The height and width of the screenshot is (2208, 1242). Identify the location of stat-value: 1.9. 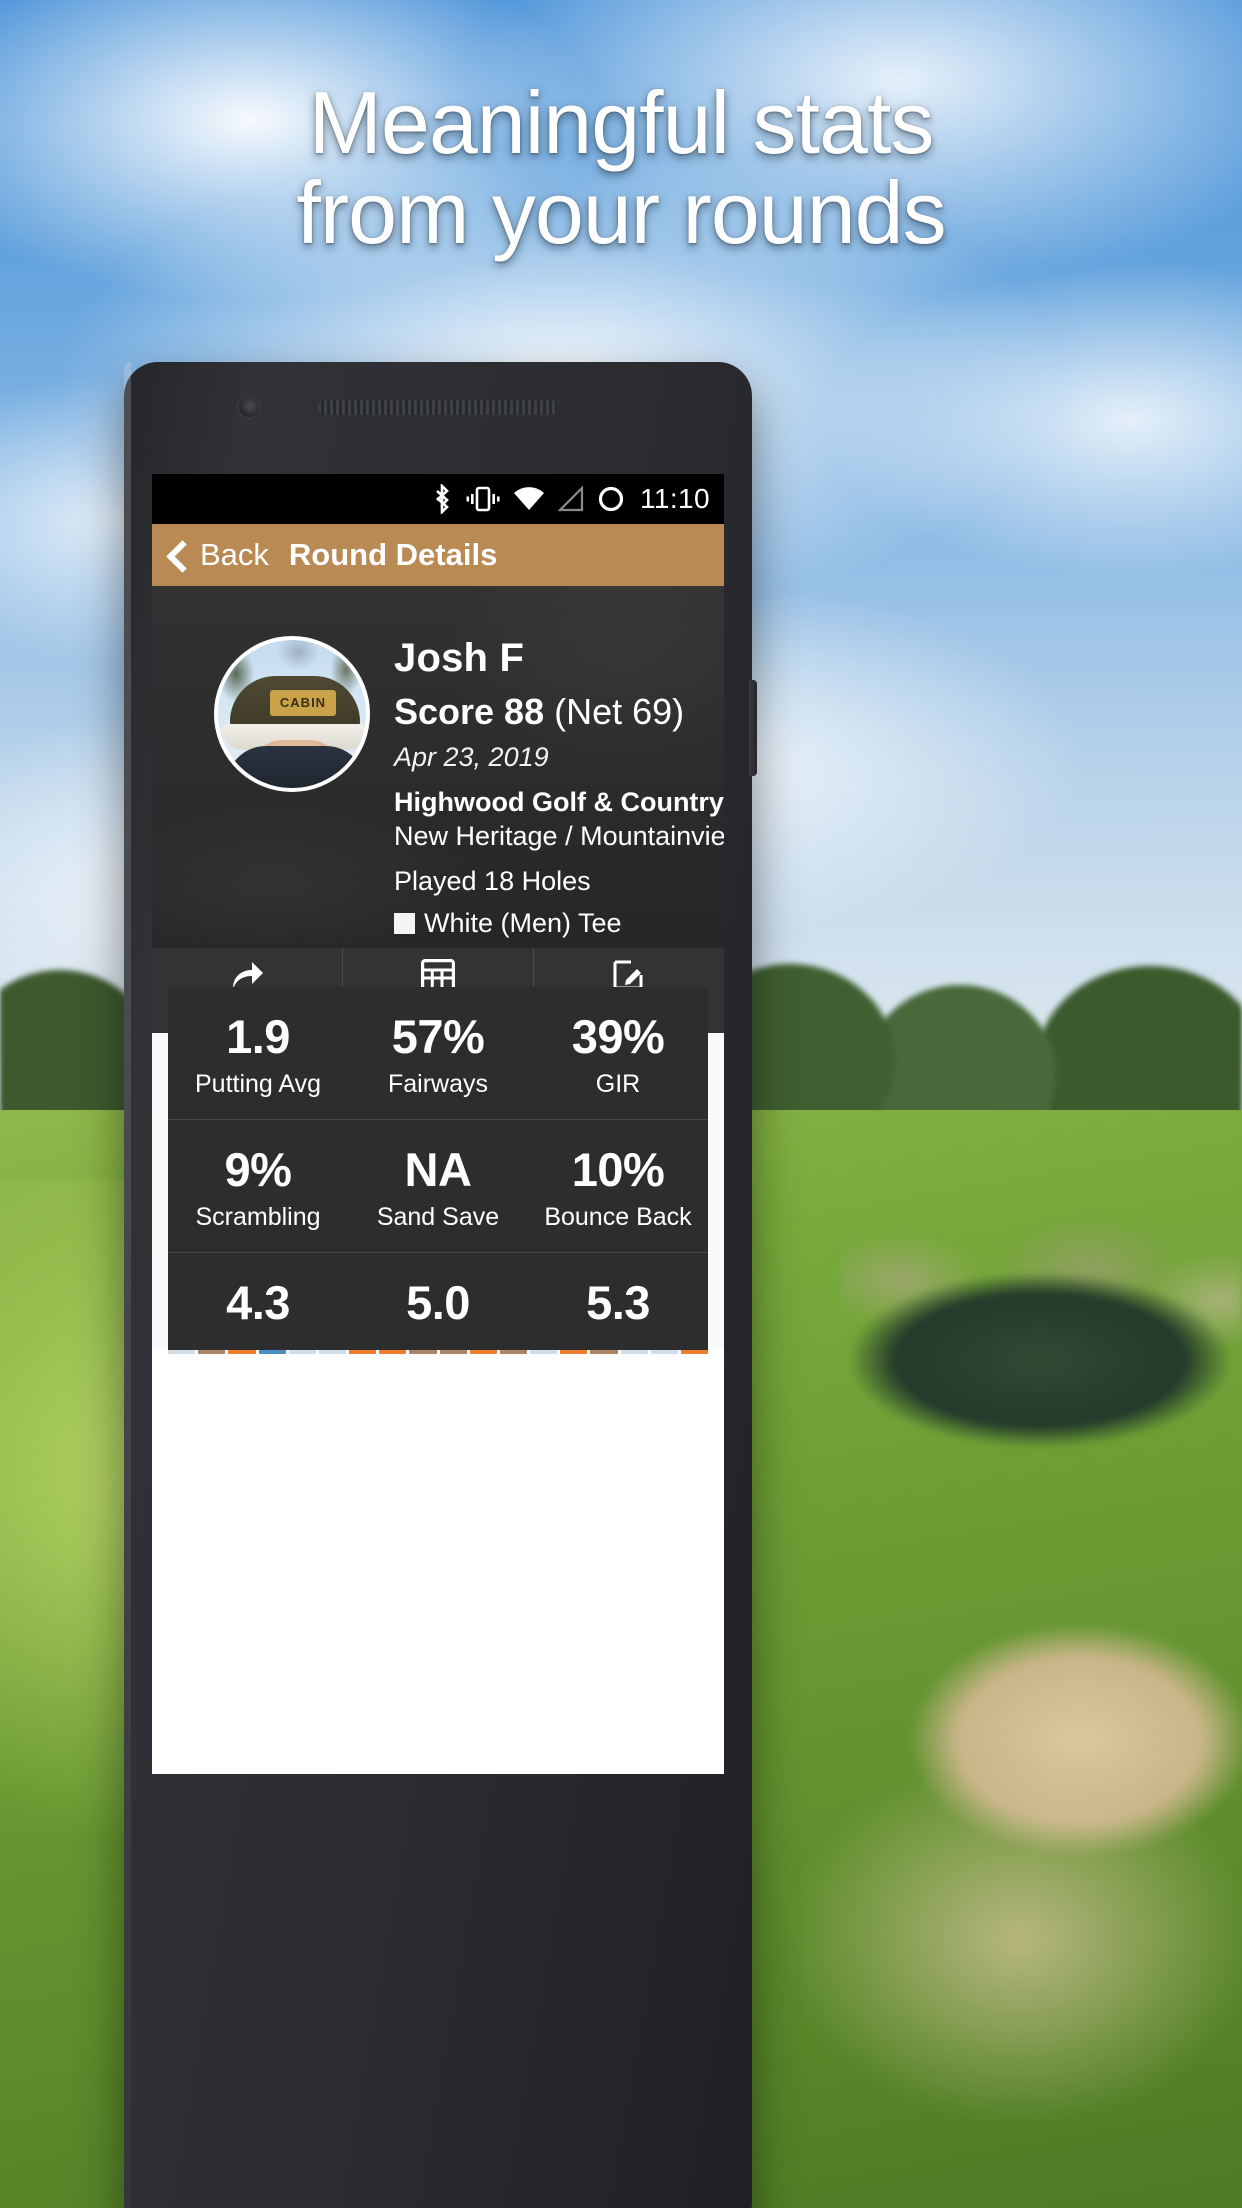
(258, 1036).